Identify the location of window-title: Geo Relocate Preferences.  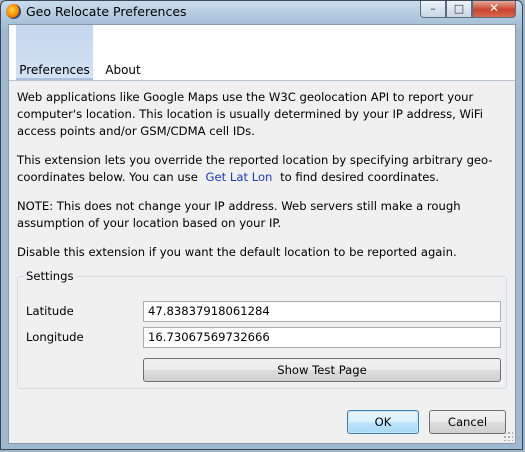
(106, 11).